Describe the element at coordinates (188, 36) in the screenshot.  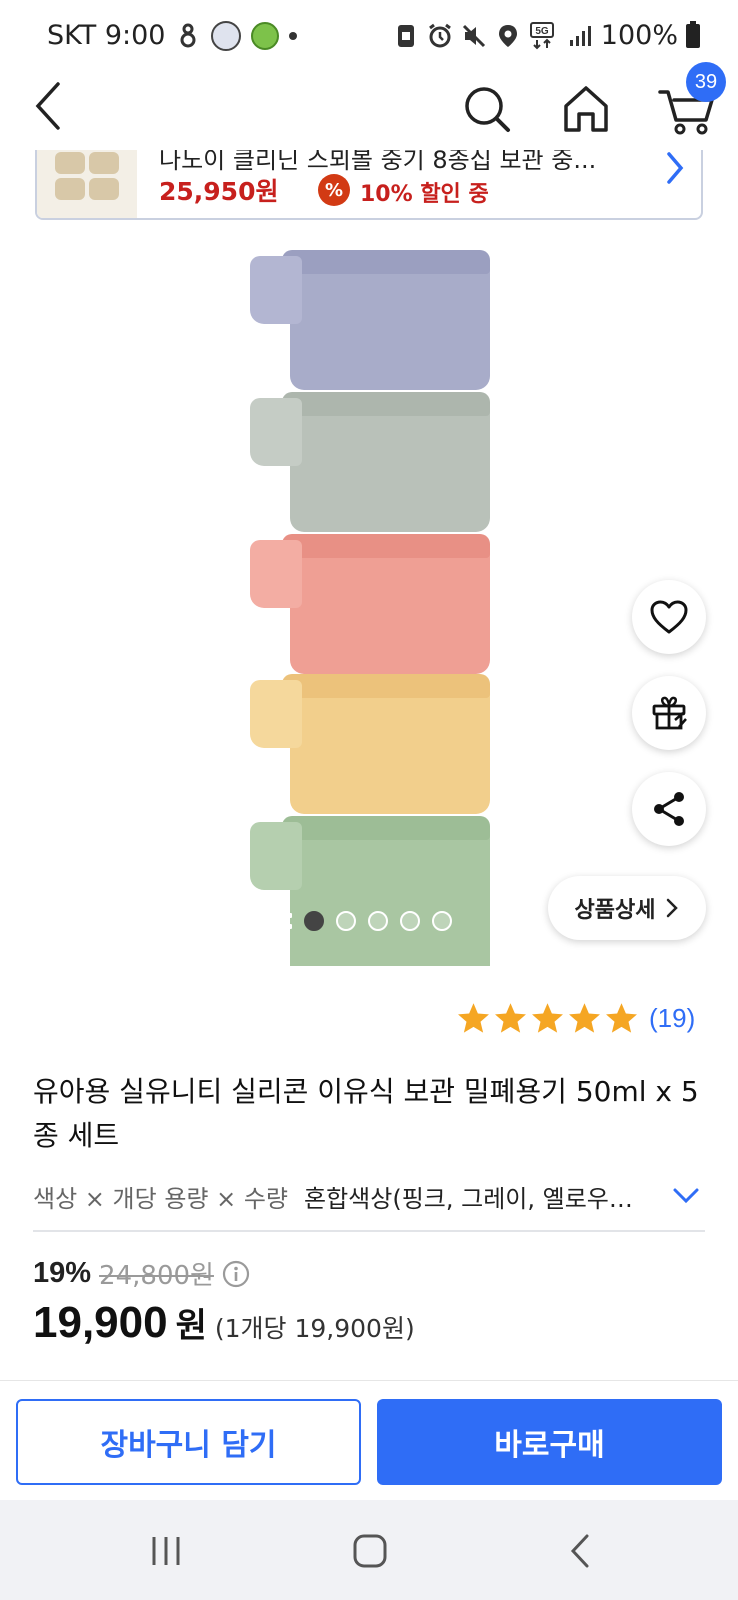
I see `notification-icon` at that location.